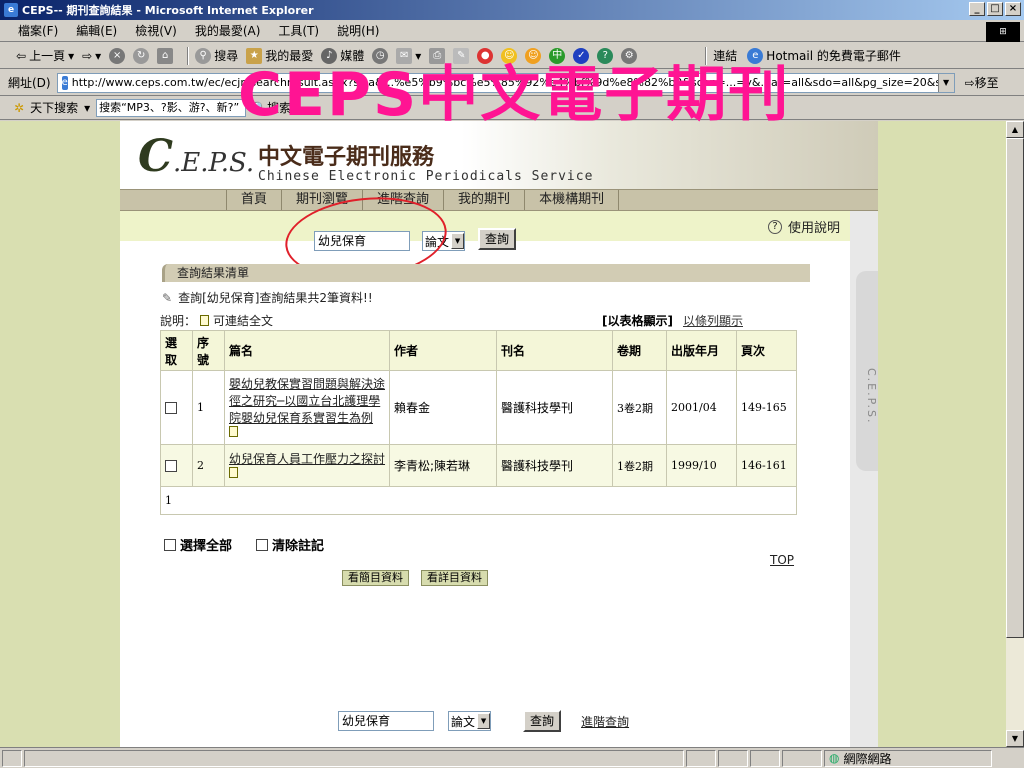 The height and width of the screenshot is (768, 1024). Describe the element at coordinates (216, 55) in the screenshot. I see `search-button: ⚲ 搜尋` at that location.